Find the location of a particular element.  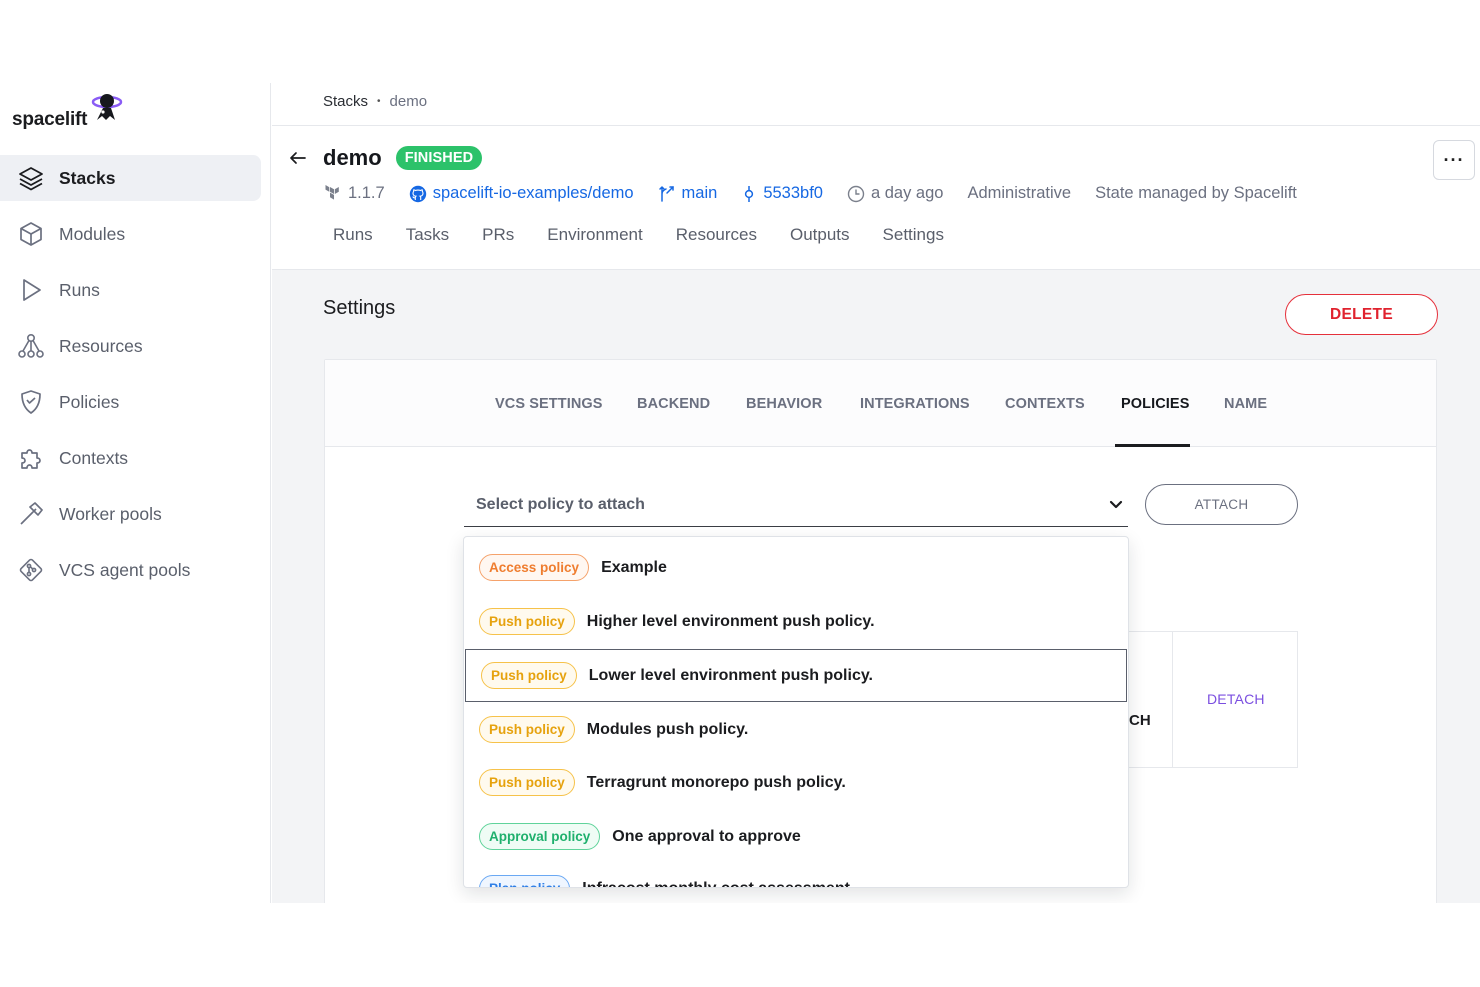

commit-icon is located at coordinates (749, 193).